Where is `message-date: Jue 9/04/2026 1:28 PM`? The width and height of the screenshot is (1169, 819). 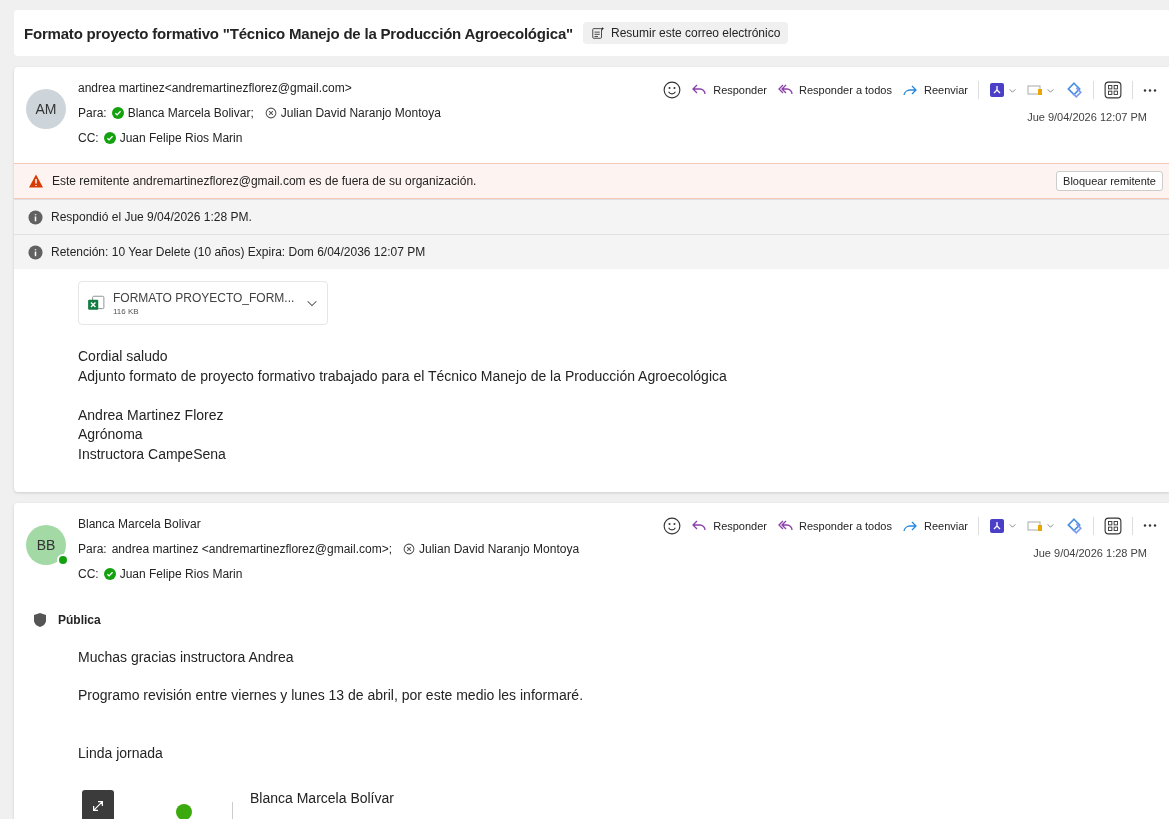
message-date: Jue 9/04/2026 1:28 PM is located at coordinates (1090, 552).